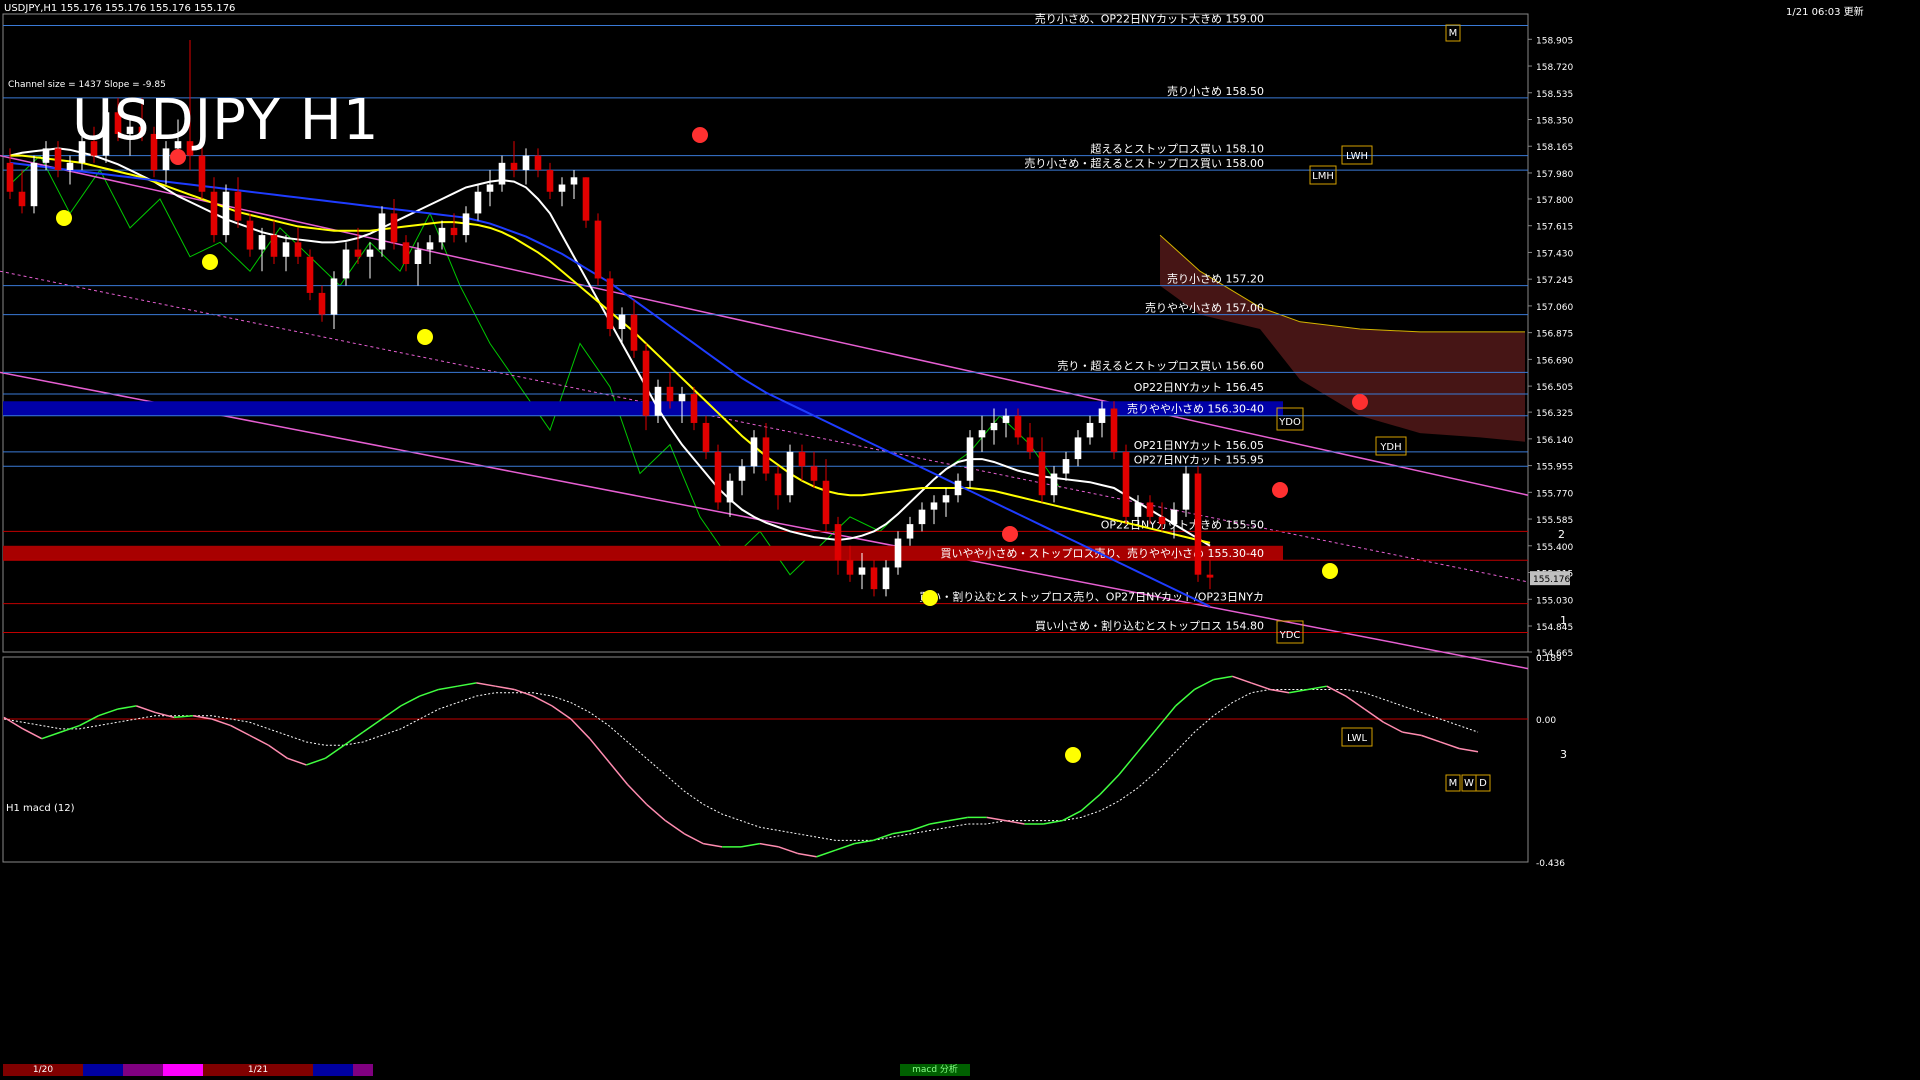 The image size is (1920, 1080). I want to click on bottom-tab-bar: 1/20 1/21 macd 分析, so click(937, 1071).